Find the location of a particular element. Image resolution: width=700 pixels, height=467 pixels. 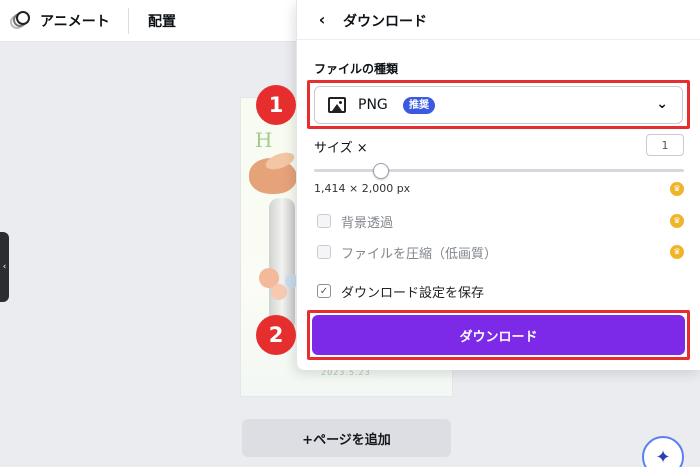

panel-title: ダウンロード is located at coordinates (385, 22).